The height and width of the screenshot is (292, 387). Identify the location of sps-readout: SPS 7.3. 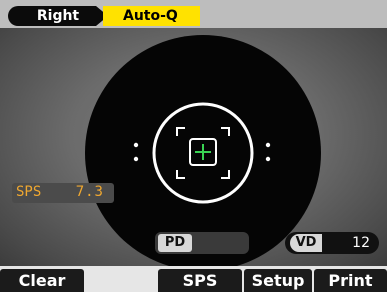
(63, 193).